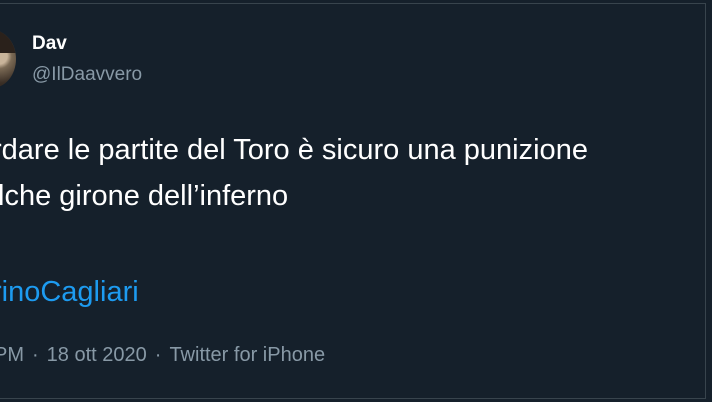 The image size is (712, 402). I want to click on avatar-photo, so click(8, 42).